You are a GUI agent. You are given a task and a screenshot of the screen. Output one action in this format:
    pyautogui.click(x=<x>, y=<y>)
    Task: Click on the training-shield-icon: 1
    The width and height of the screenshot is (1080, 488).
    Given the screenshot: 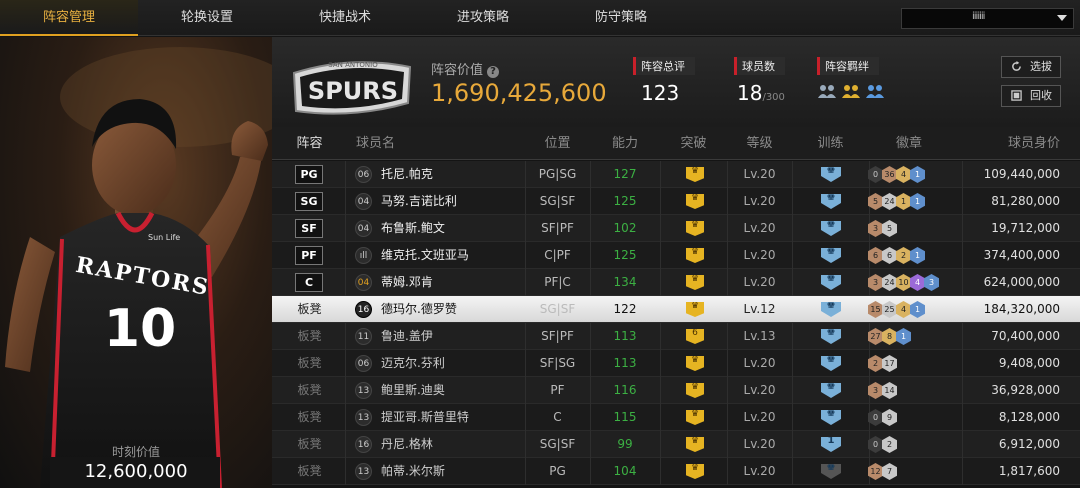 What is the action you would take?
    pyautogui.click(x=831, y=444)
    